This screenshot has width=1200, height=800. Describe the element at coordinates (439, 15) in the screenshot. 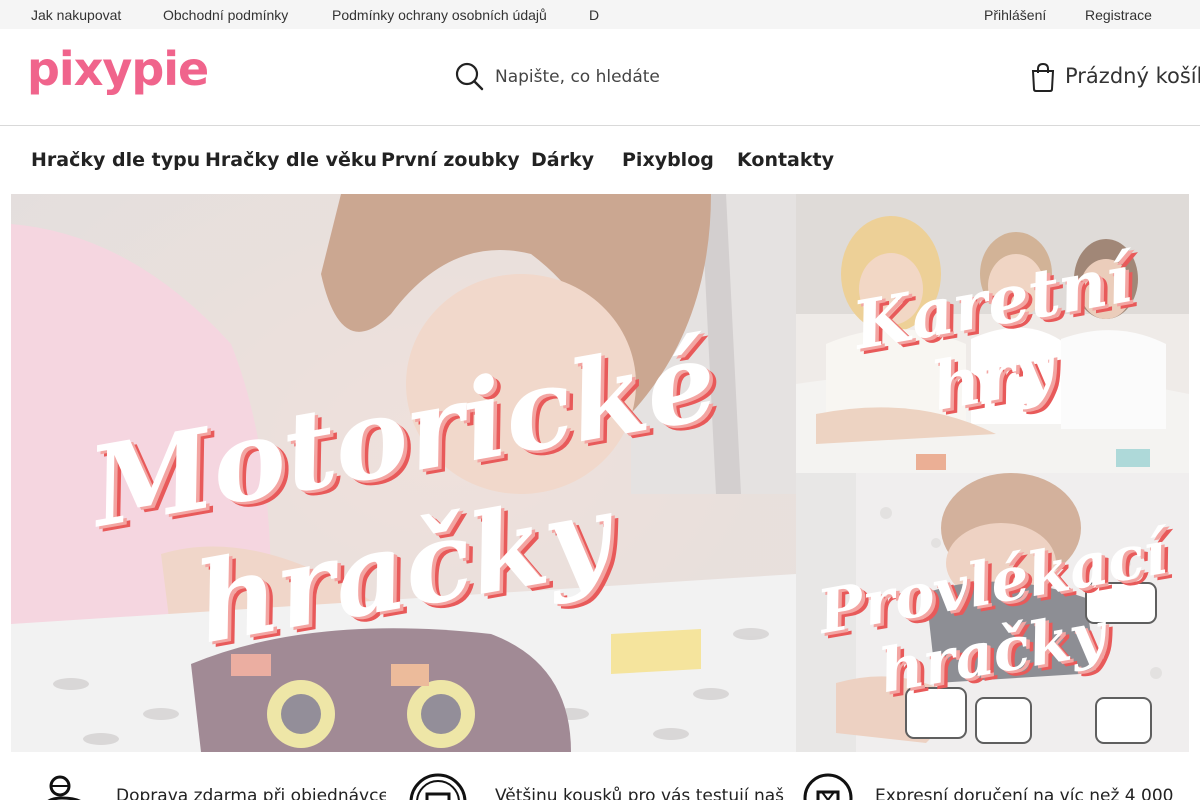

I see `link-privacy: Podmínky ochrany osobních údajů` at that location.